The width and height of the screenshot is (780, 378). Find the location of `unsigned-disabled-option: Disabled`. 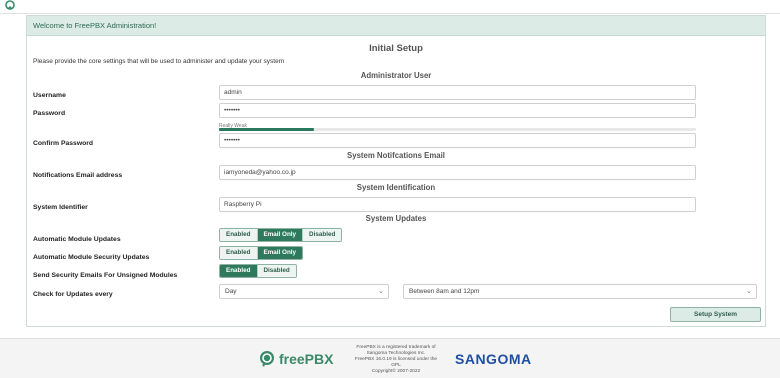

unsigned-disabled-option: Disabled is located at coordinates (276, 271).